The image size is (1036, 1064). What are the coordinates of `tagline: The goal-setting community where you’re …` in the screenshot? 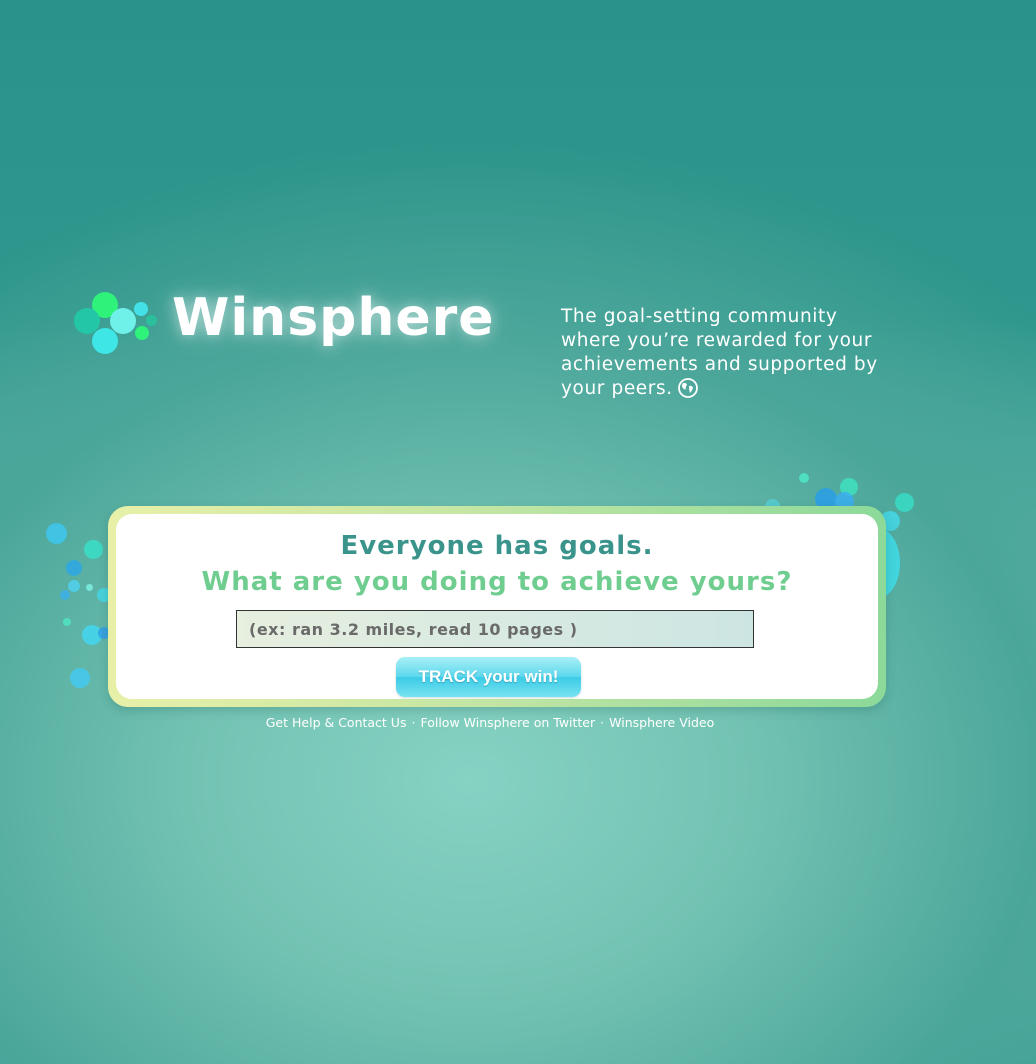 It's located at (726, 353).